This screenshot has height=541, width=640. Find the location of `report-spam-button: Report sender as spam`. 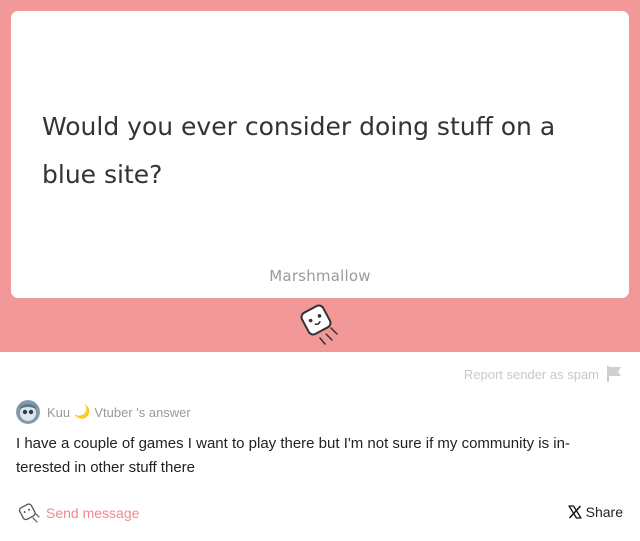

report-spam-button: Report sender as spam is located at coordinates (543, 374).